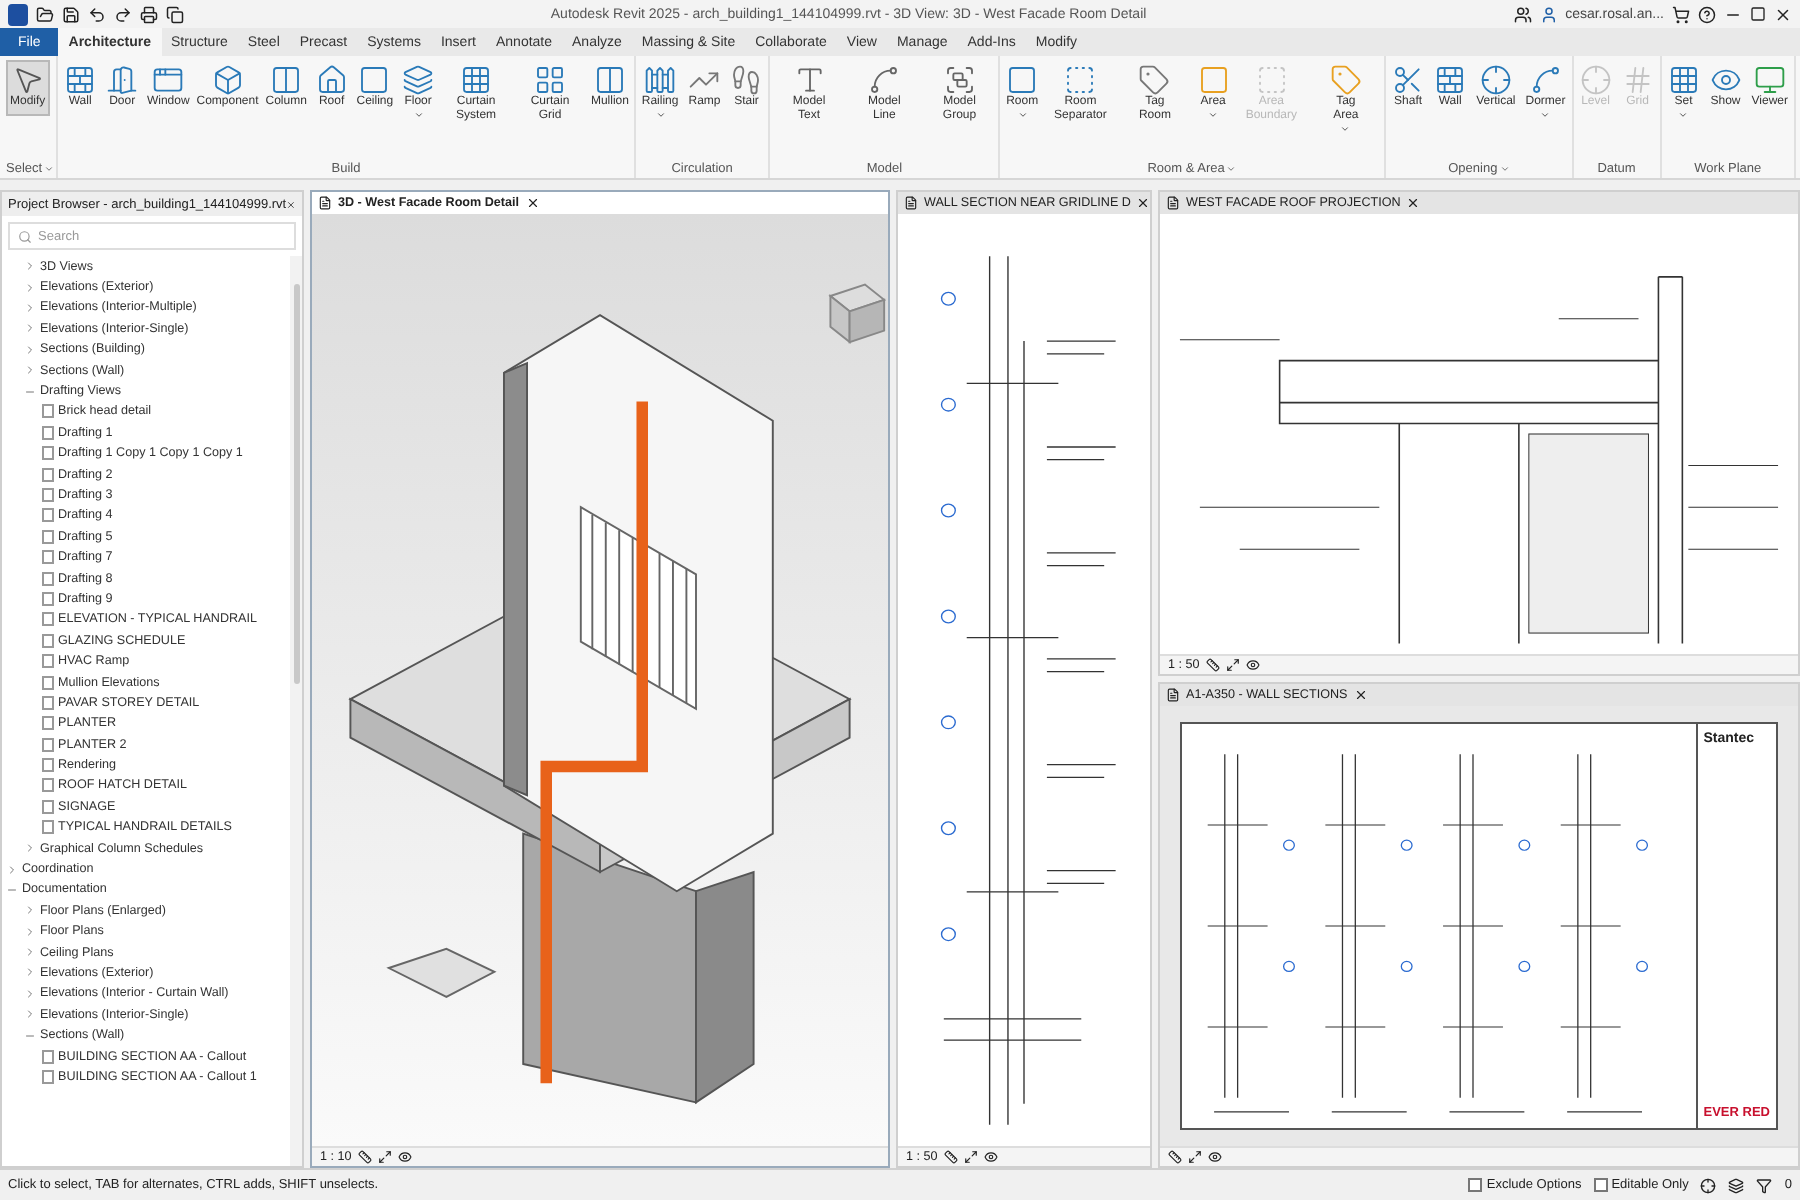  What do you see at coordinates (27, 80) in the screenshot?
I see `pointer-icon` at bounding box center [27, 80].